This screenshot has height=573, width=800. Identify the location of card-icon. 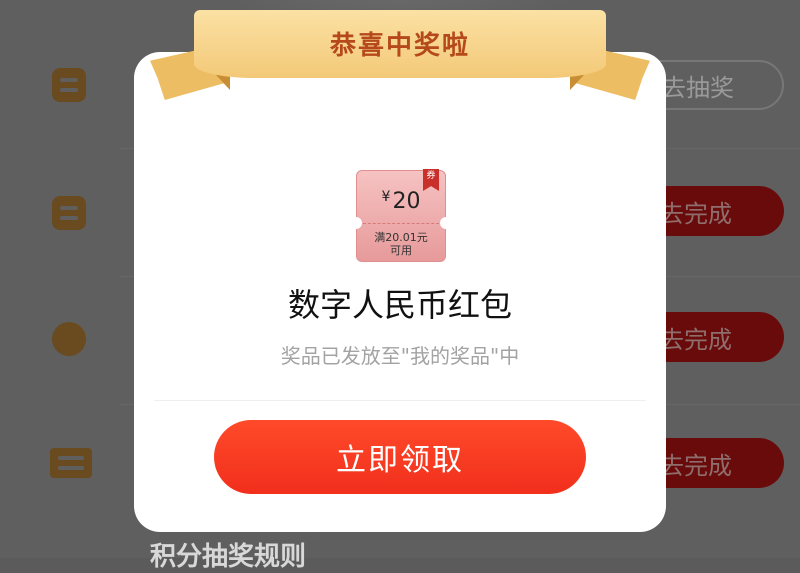
(71, 463).